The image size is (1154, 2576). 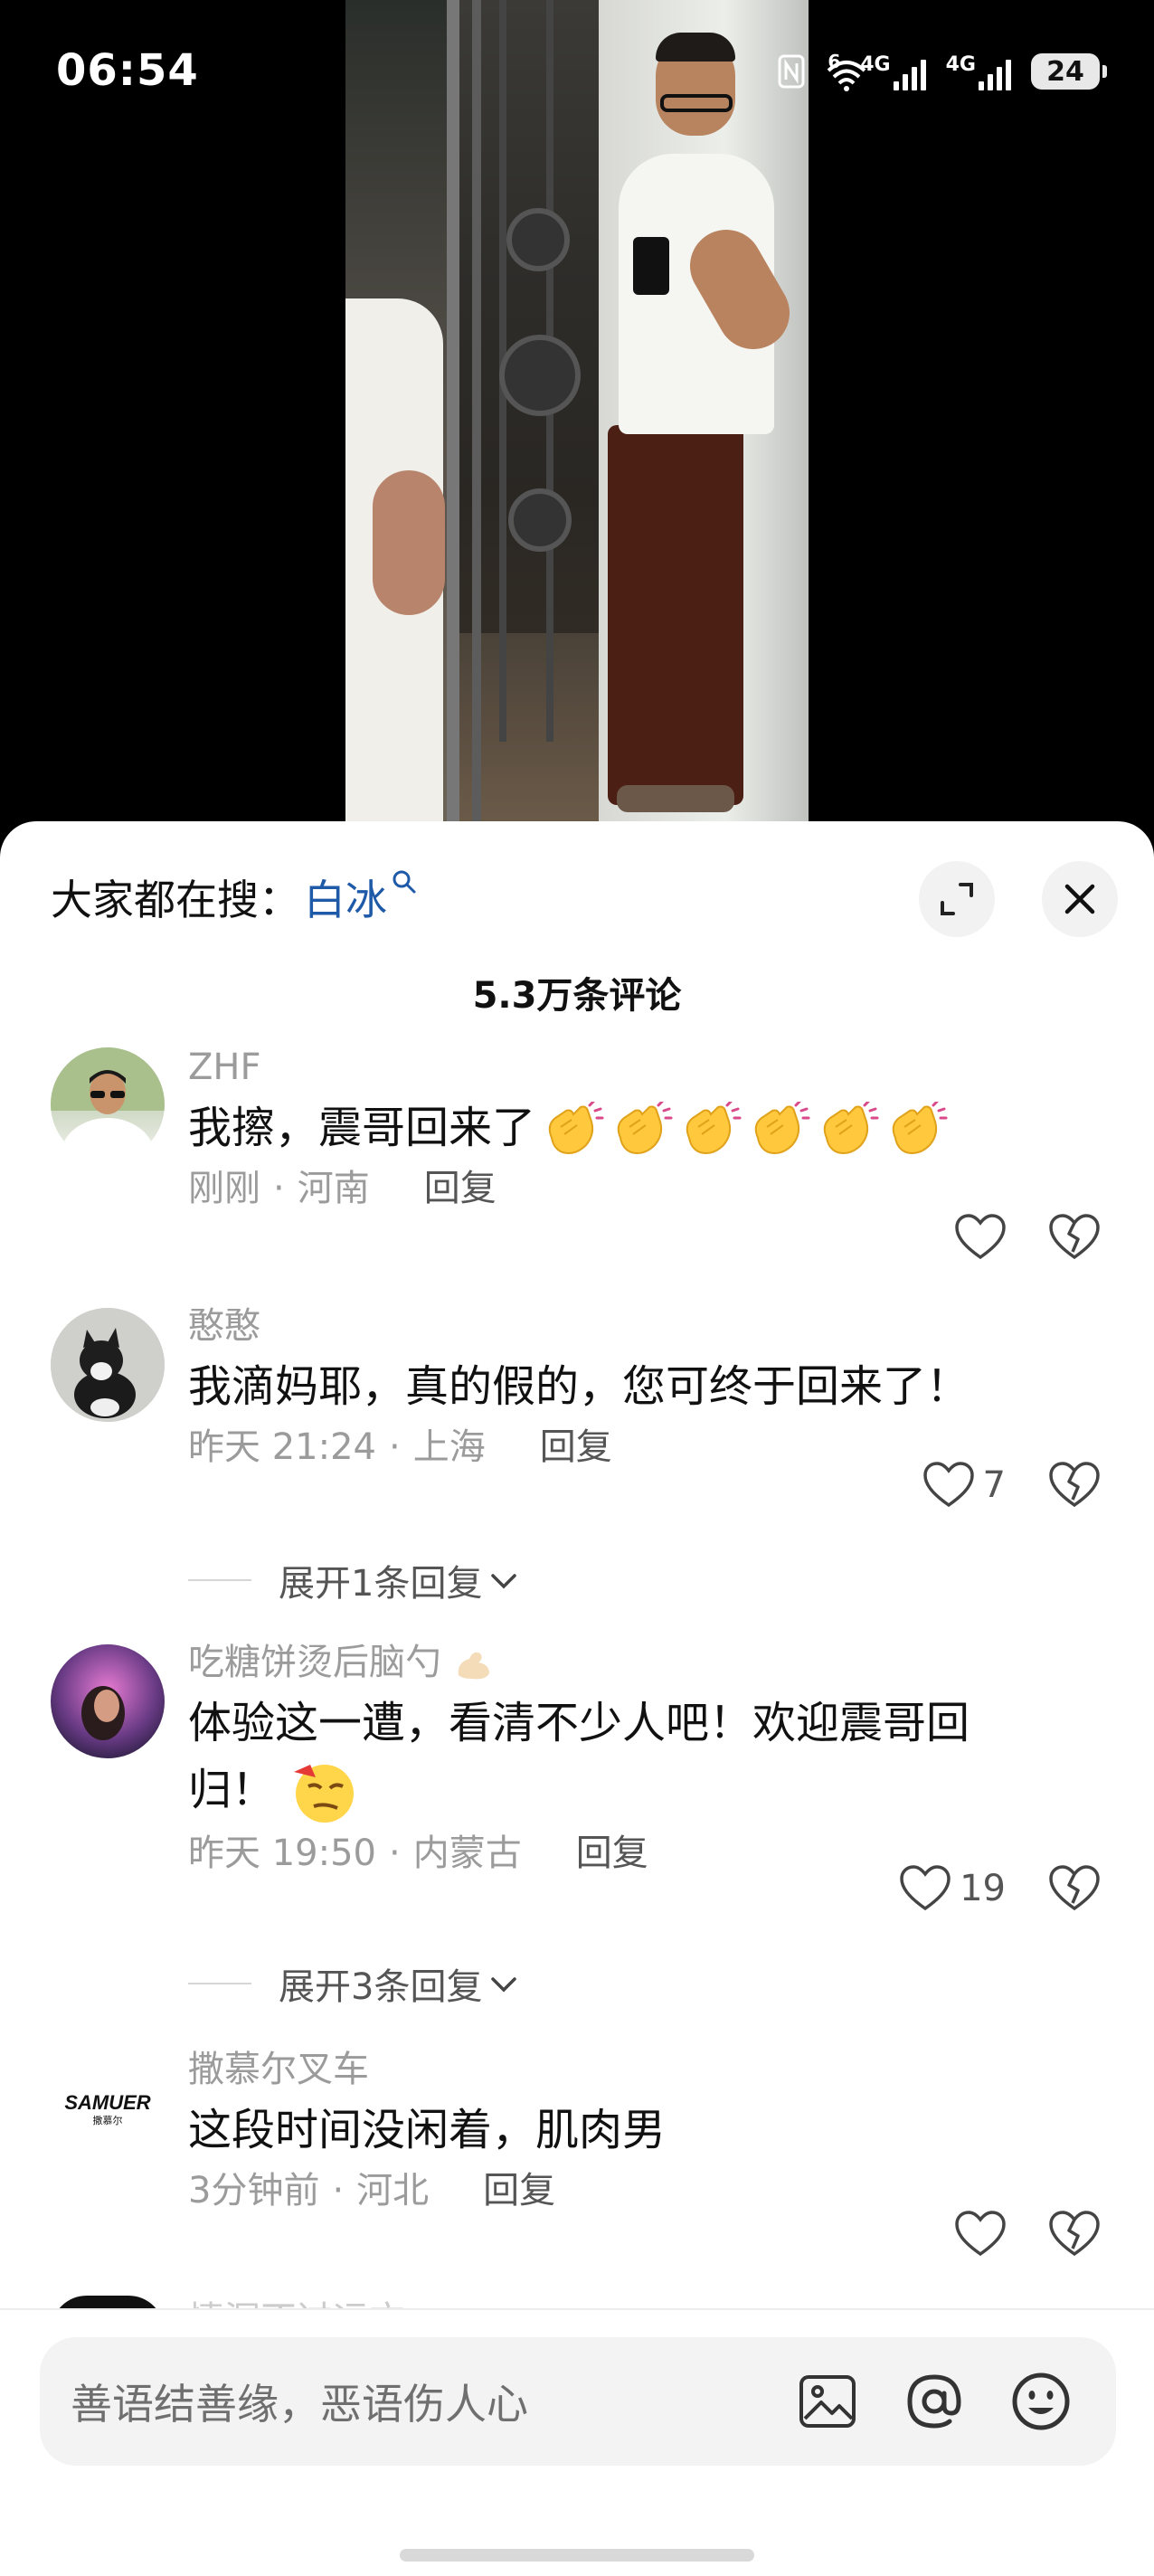 I want to click on avatar-logo-text: SAMUER, so click(x=107, y=2102).